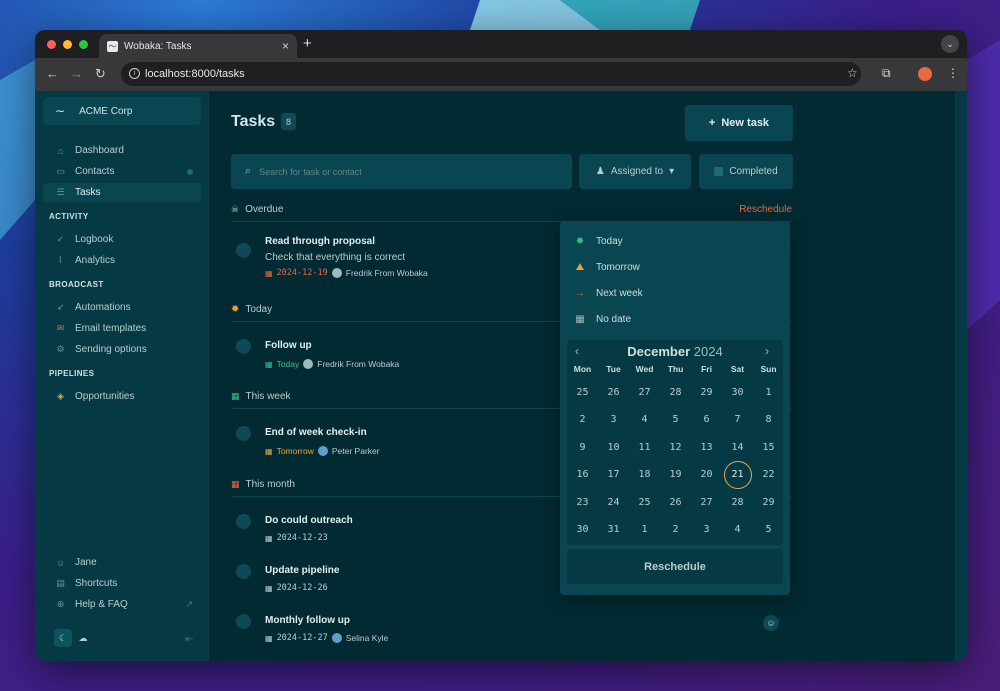  What do you see at coordinates (122, 396) in the screenshot?
I see `sidebar-item-opportunities: ◈ Opportunities` at bounding box center [122, 396].